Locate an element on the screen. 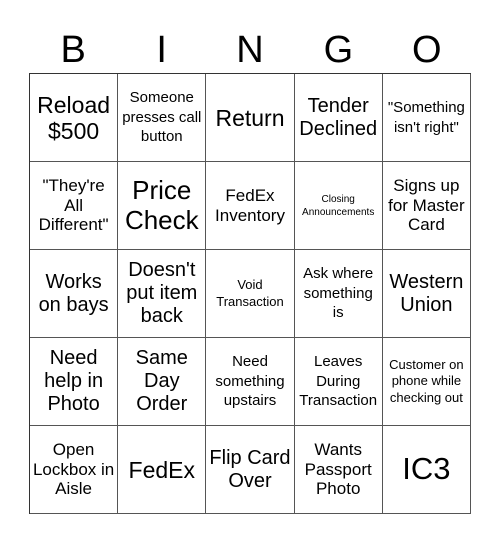  bingo-cell: "They're All Different" is located at coordinates (74, 206).